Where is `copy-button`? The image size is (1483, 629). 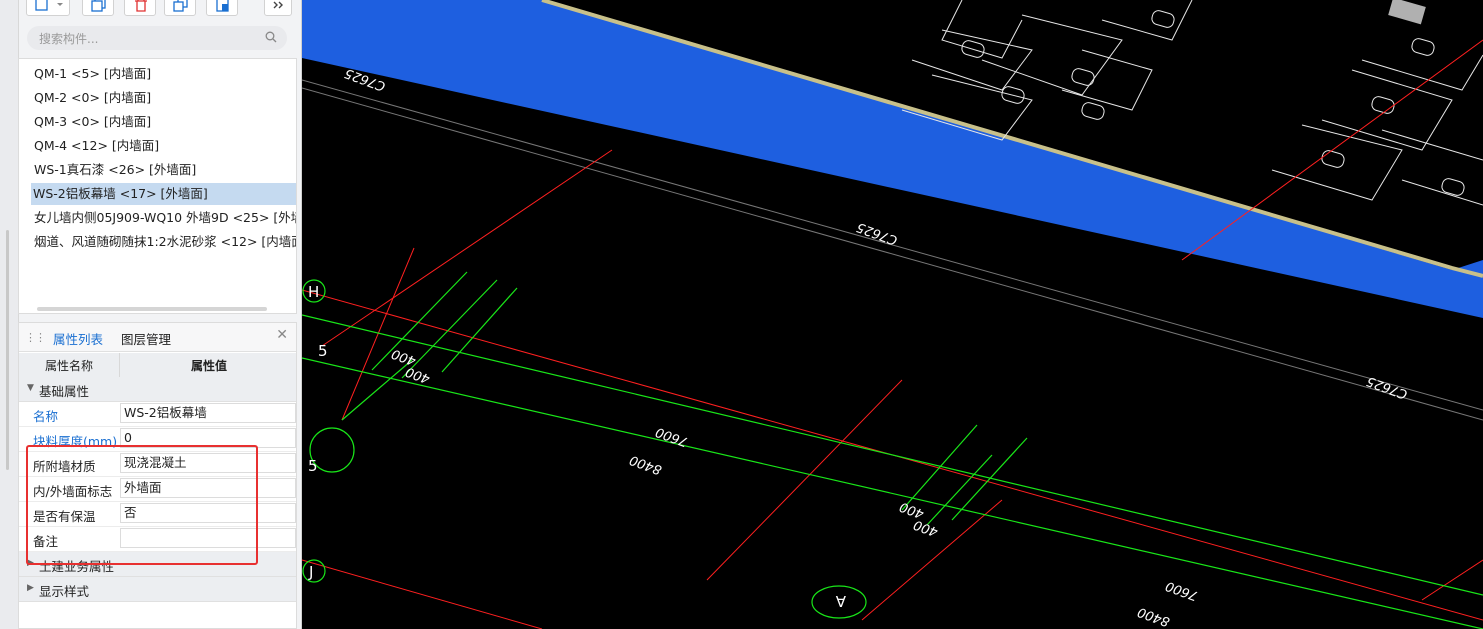
copy-button is located at coordinates (98, 8).